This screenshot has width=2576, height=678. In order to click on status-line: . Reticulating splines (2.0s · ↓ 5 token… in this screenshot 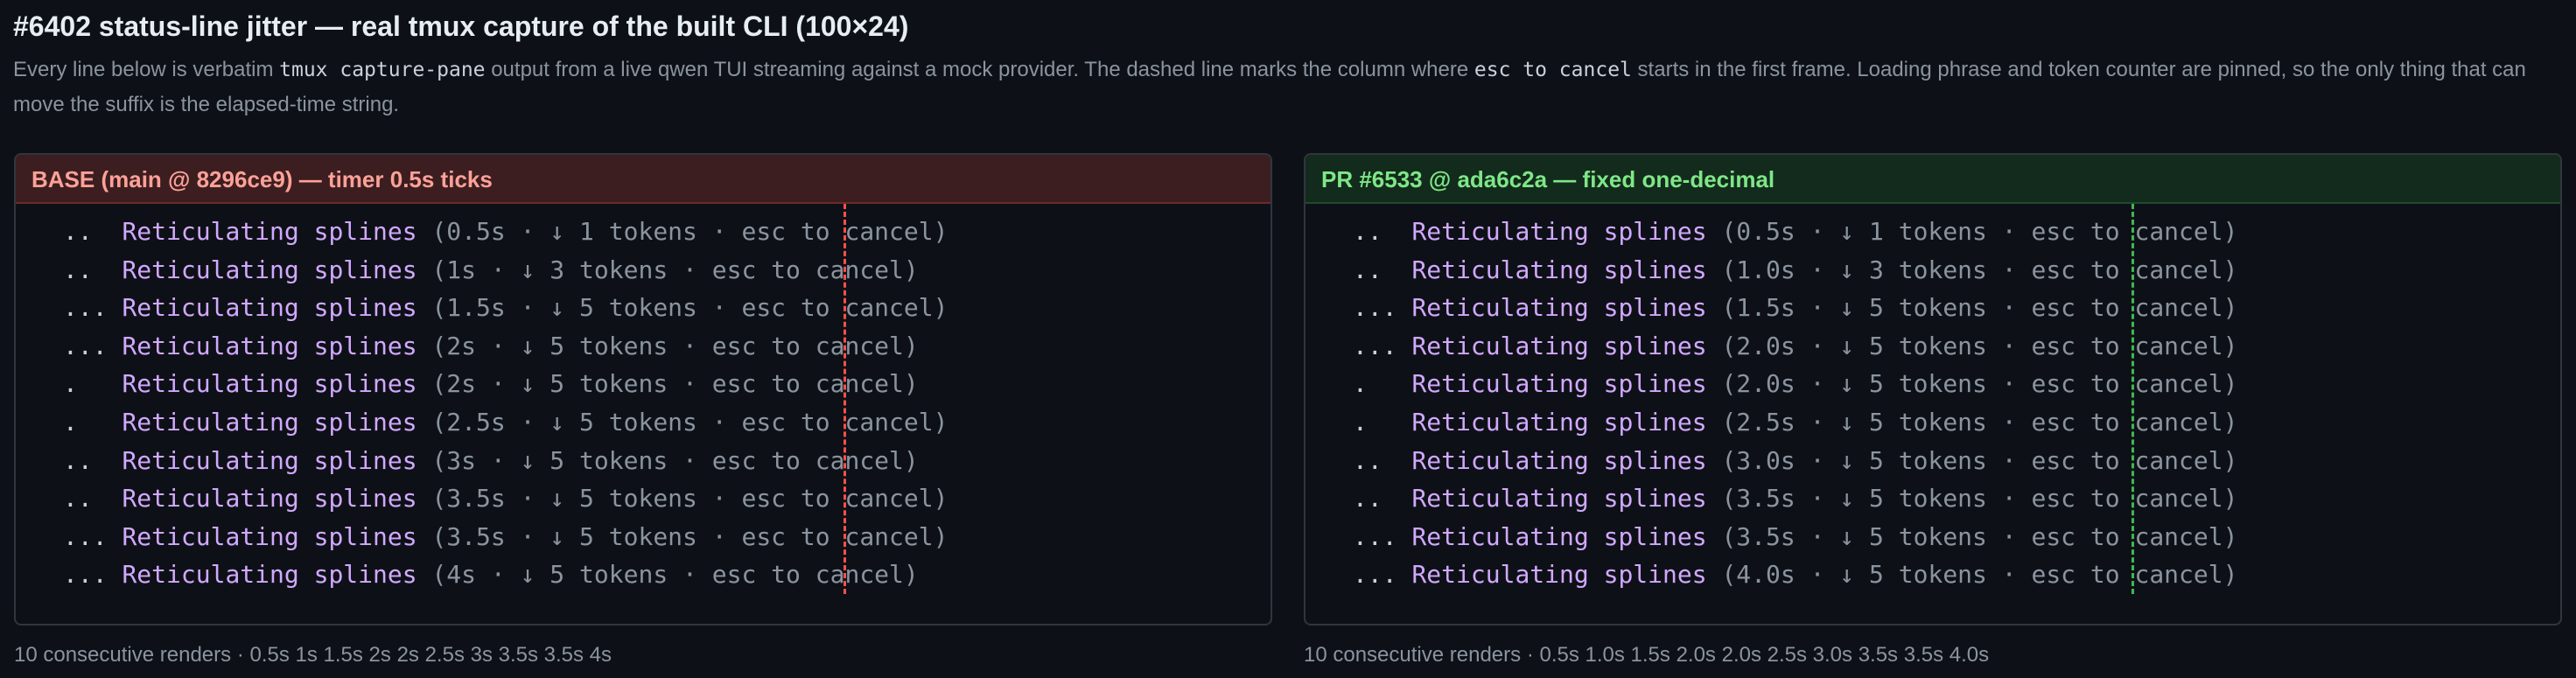, I will do `click(1956, 384)`.